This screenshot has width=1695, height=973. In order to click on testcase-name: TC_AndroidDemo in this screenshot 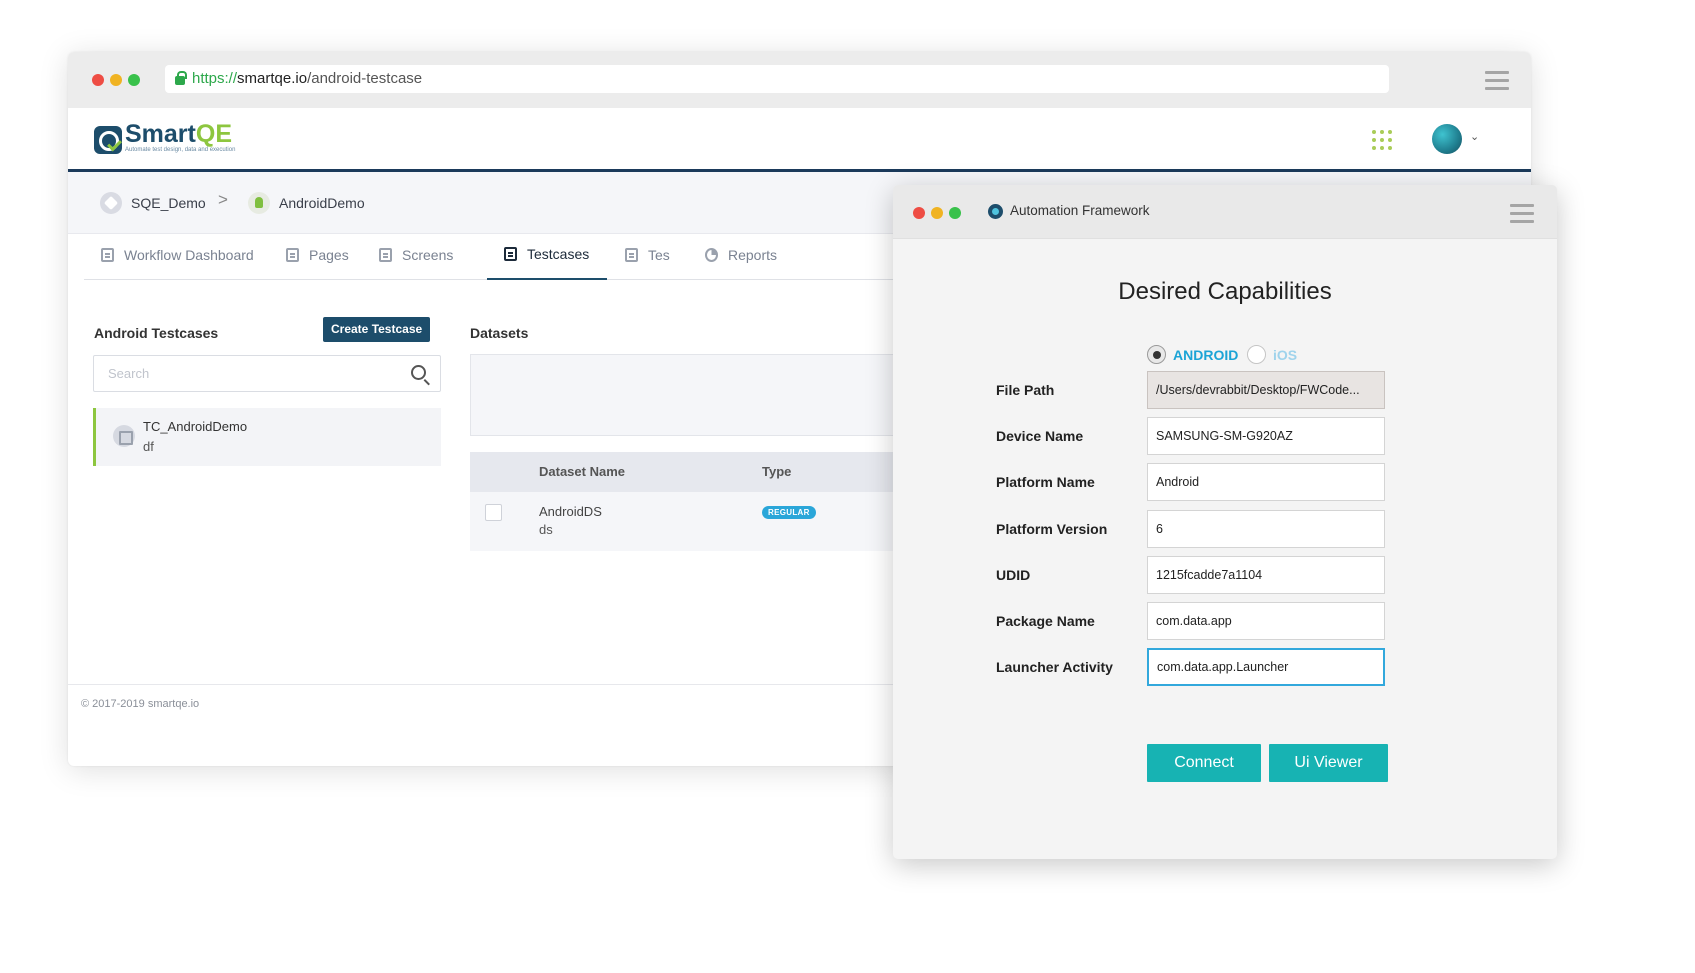, I will do `click(195, 426)`.